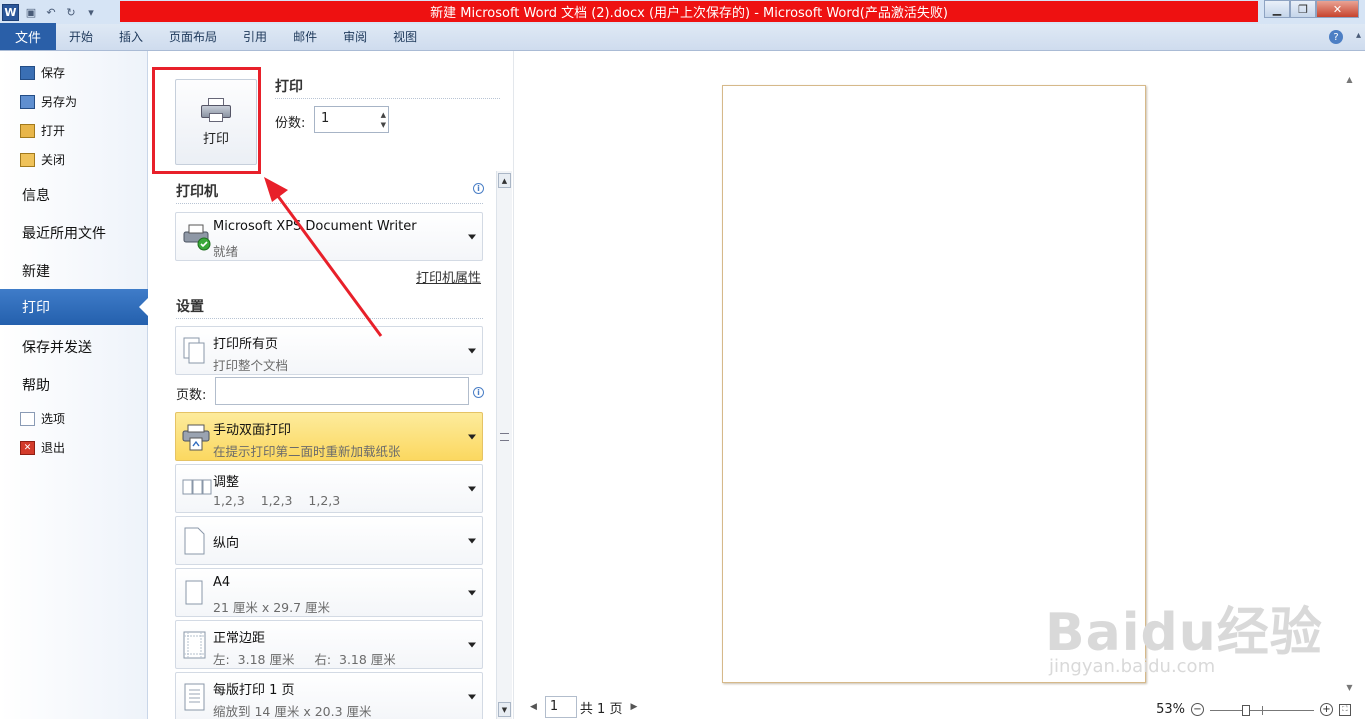  I want to click on quick-access-toolbar: W ▣ ↶ ↻ ▾, so click(49, 12).